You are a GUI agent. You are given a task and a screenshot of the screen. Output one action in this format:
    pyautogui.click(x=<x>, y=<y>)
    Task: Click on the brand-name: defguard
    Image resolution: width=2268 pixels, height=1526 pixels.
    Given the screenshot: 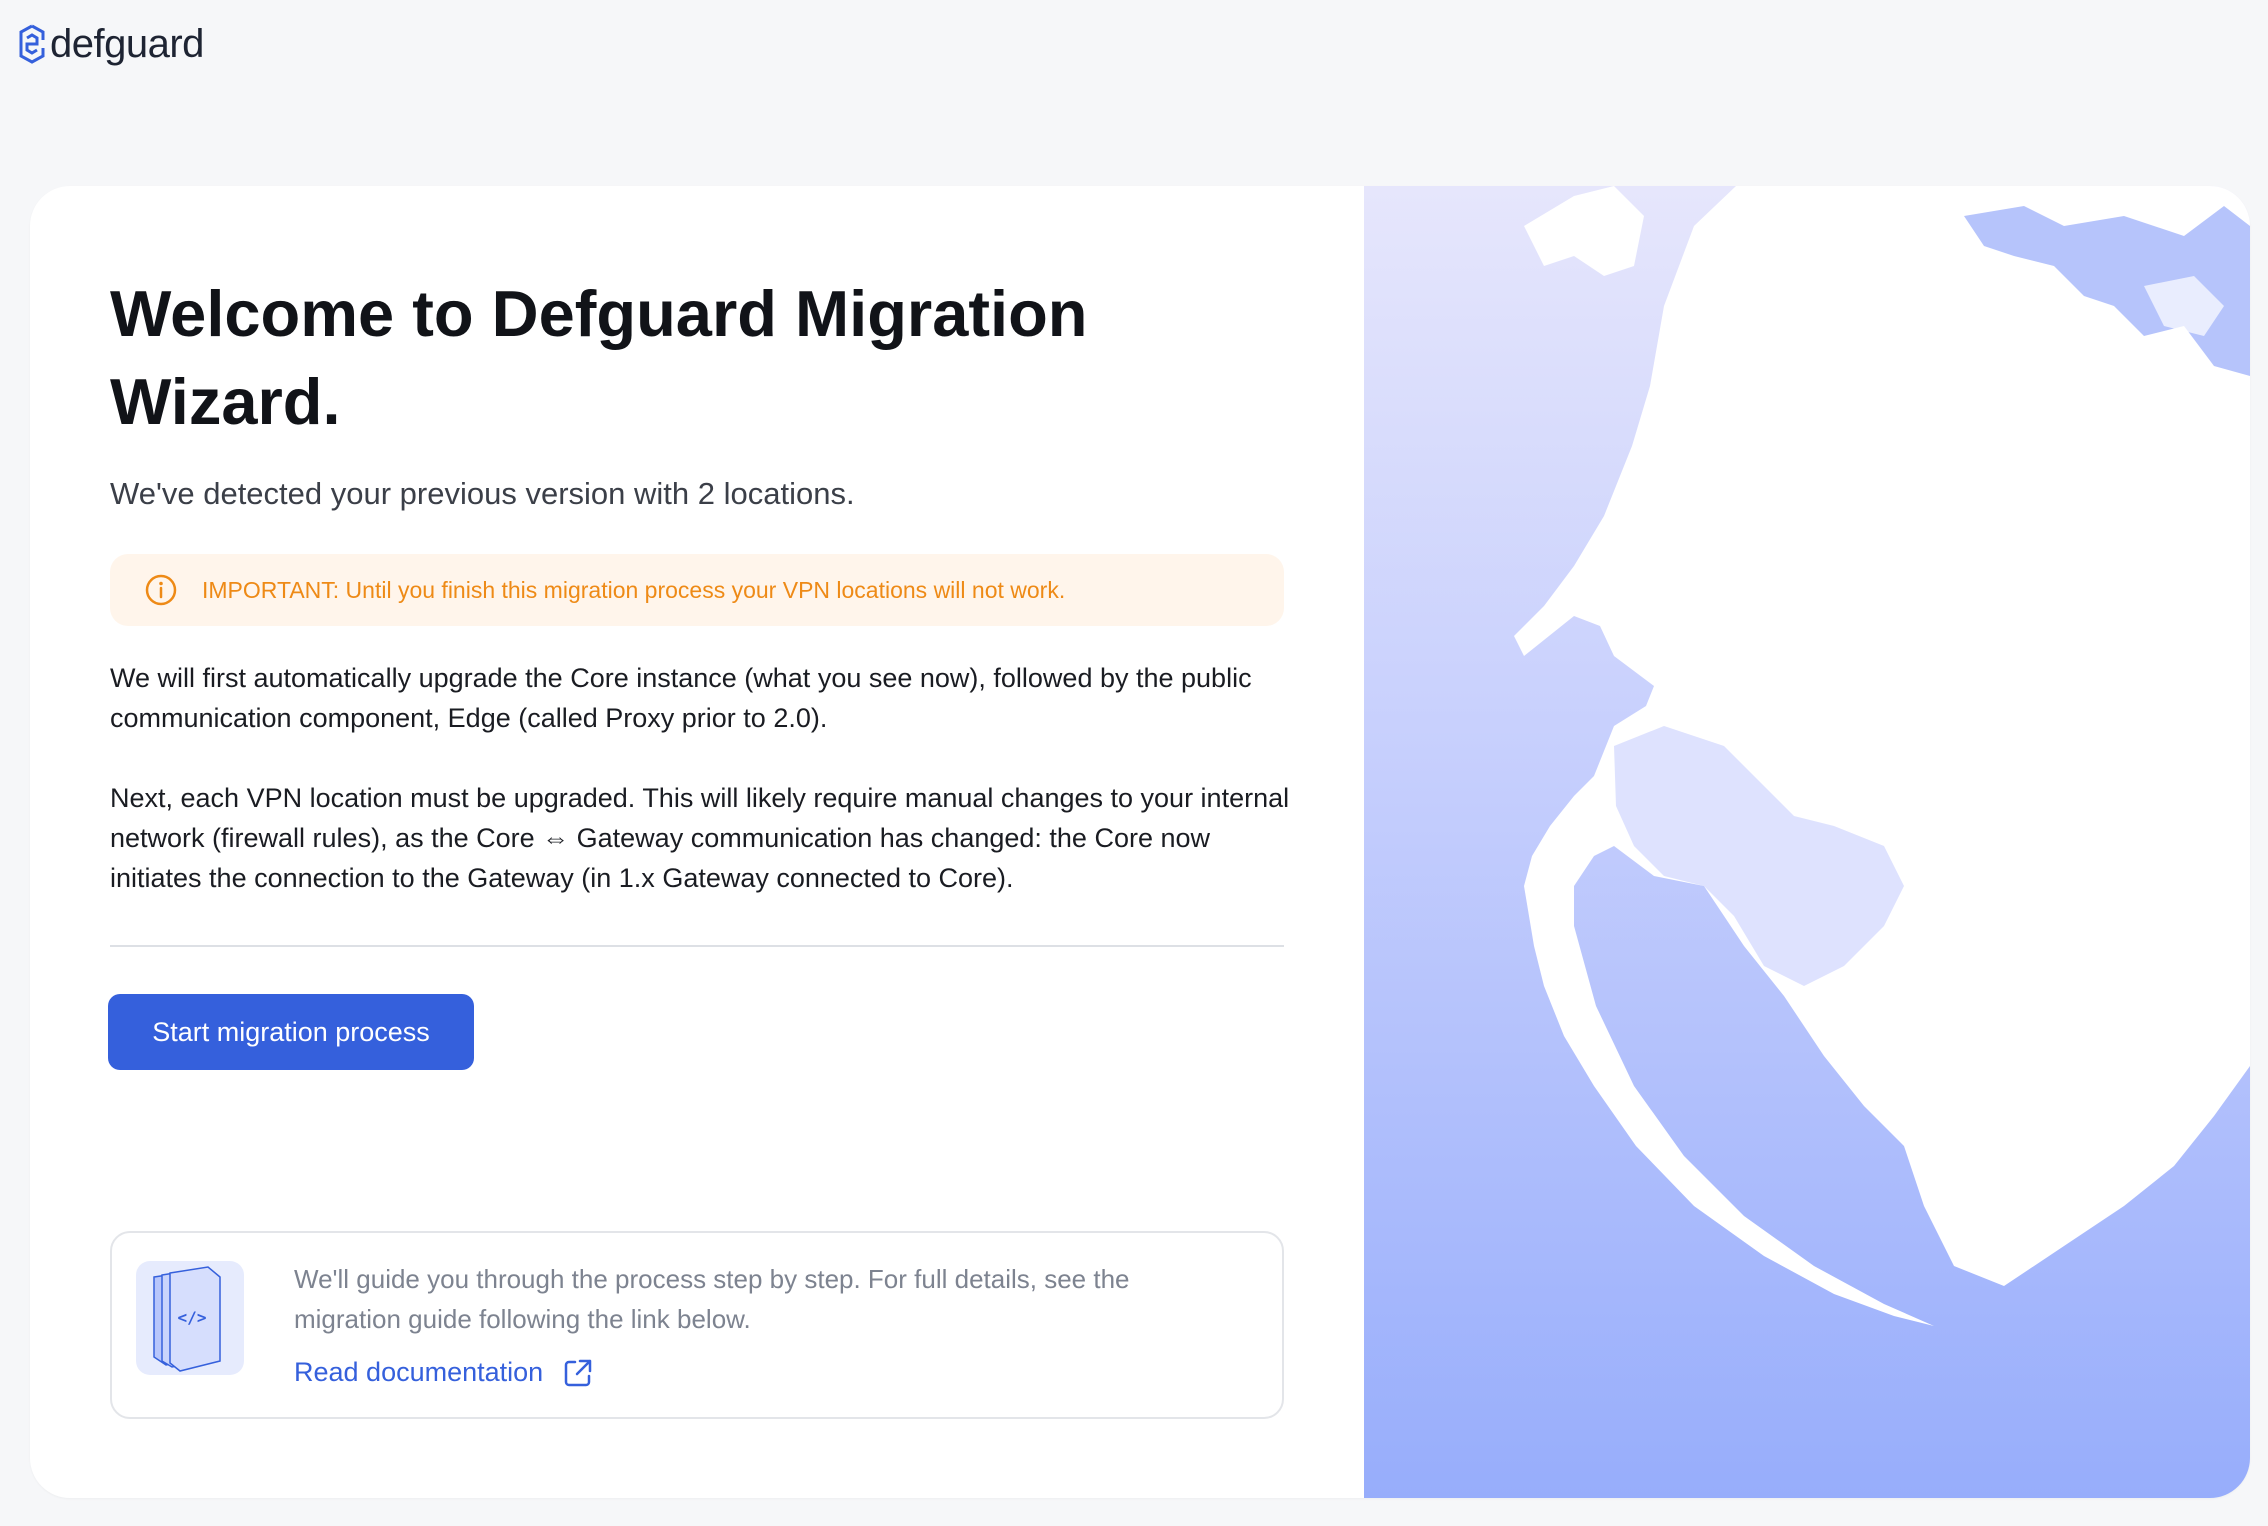 What is the action you would take?
    pyautogui.click(x=127, y=43)
    